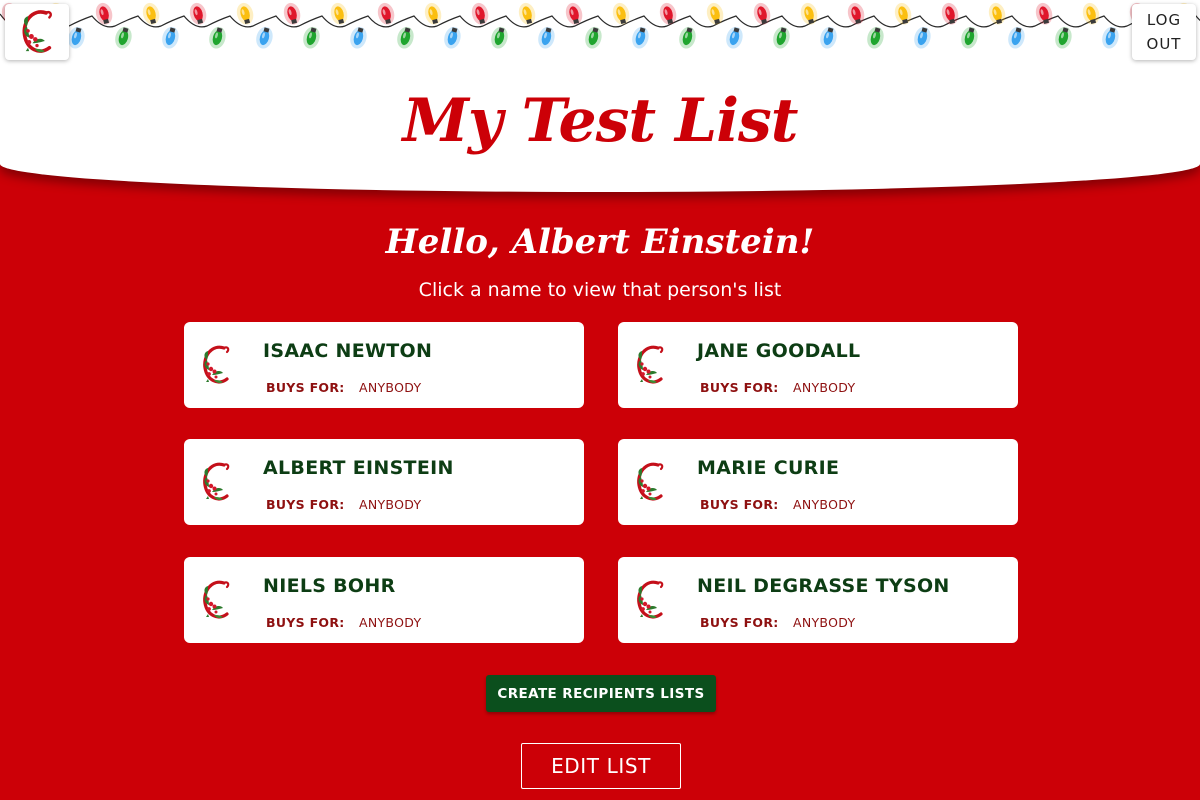 The width and height of the screenshot is (1200, 800). I want to click on edit-list-button: EDIT LIST, so click(601, 766).